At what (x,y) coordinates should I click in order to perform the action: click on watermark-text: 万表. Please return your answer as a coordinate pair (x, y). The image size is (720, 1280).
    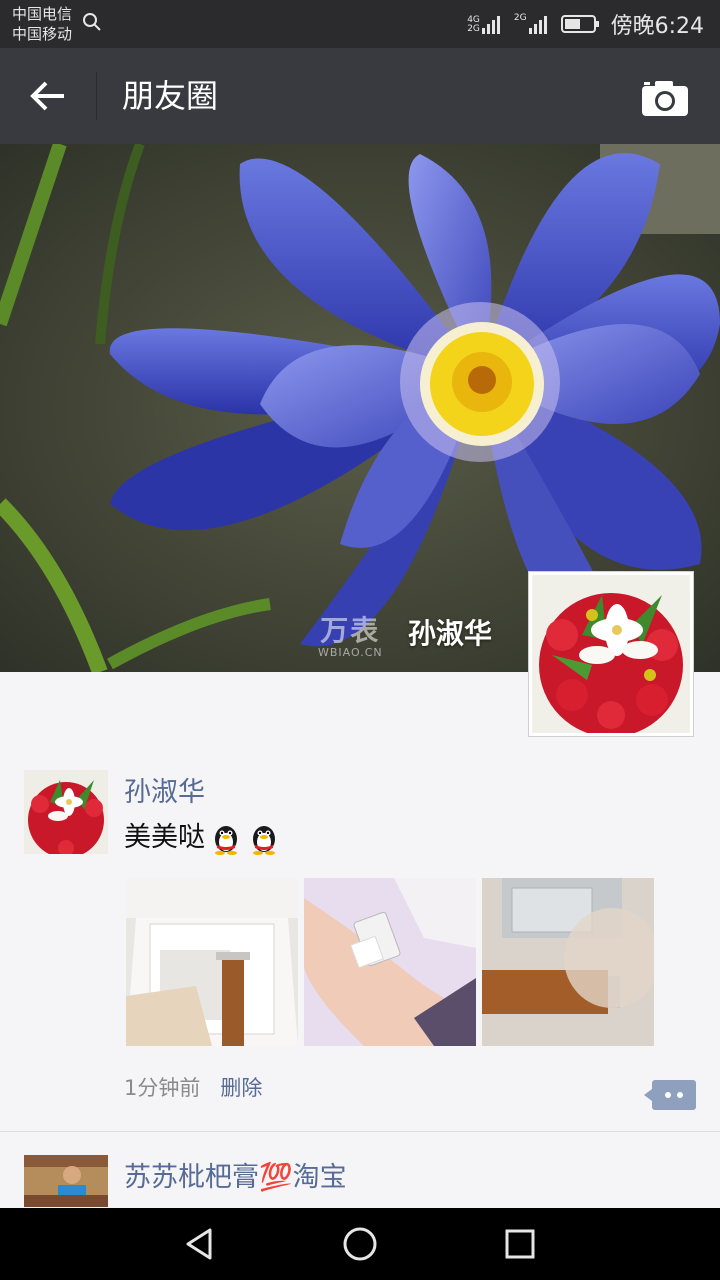
    Looking at the image, I should click on (350, 630).